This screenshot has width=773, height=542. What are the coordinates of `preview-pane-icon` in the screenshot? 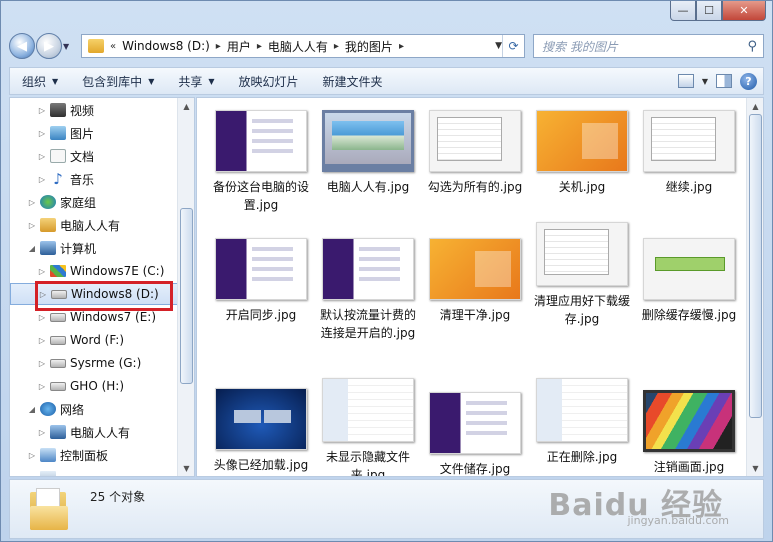 It's located at (724, 81).